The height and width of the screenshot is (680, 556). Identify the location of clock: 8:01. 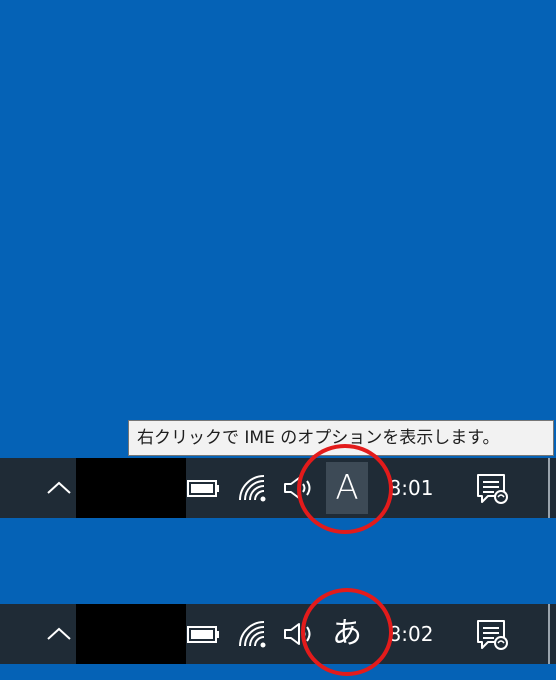
(411, 488).